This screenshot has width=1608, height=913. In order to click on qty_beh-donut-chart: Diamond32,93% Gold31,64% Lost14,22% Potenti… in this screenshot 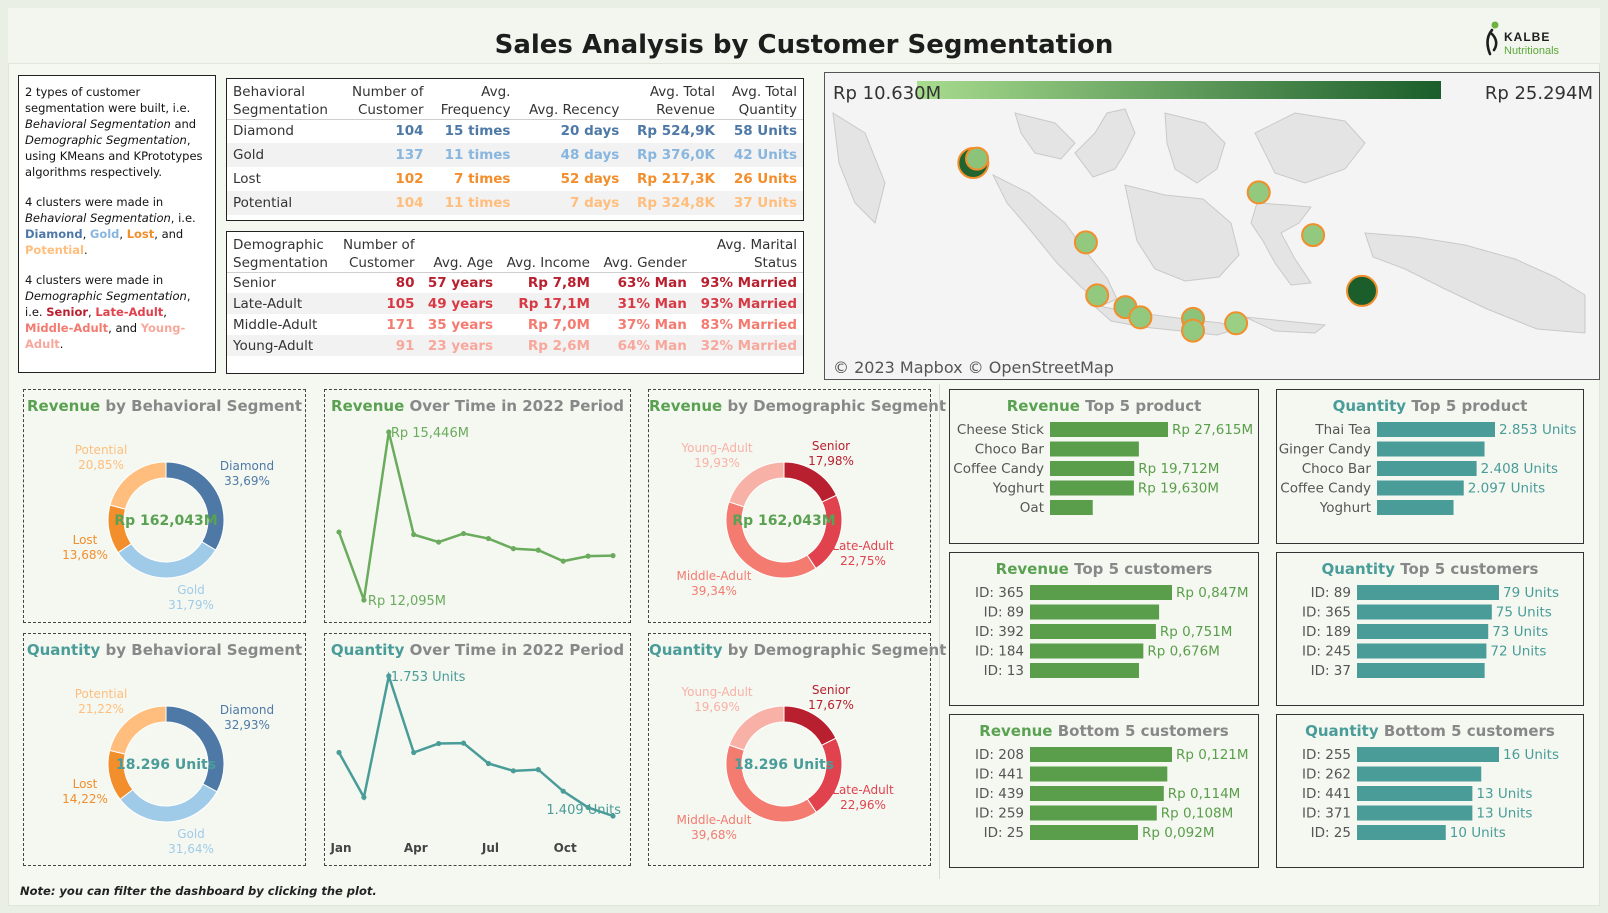, I will do `click(165, 751)`.